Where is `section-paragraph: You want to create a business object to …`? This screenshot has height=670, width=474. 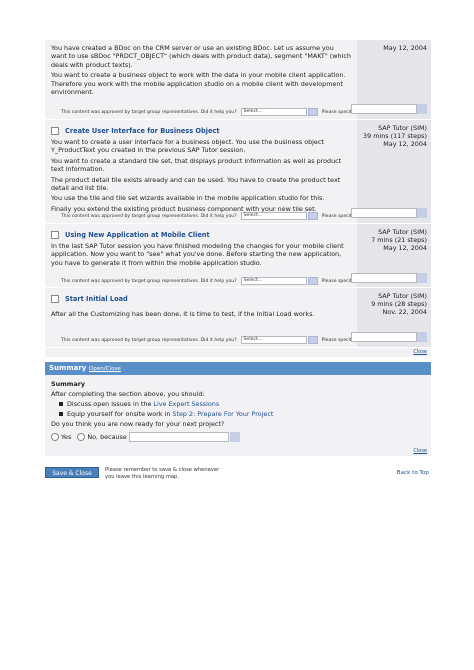
section-paragraph: You want to create a business object to … is located at coordinates (198, 84).